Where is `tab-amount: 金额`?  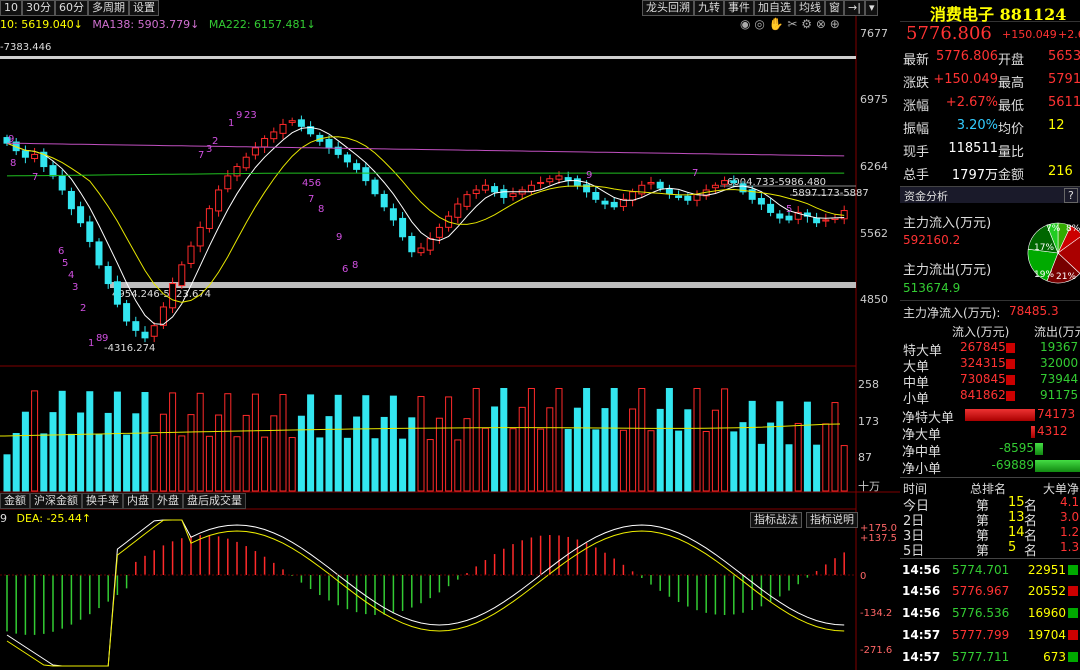
tab-amount: 金额 is located at coordinates (15, 501).